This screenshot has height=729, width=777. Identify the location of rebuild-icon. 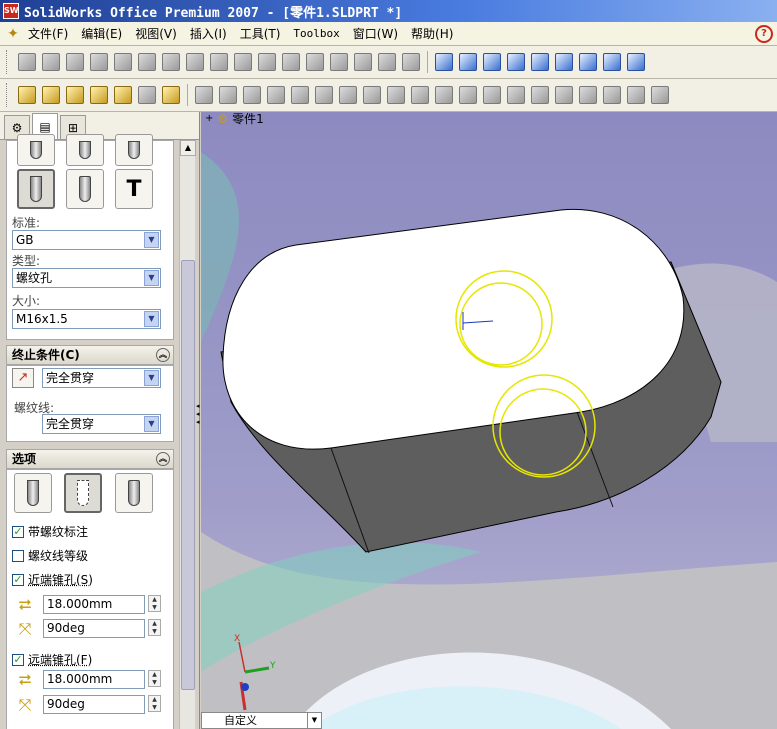
(315, 62).